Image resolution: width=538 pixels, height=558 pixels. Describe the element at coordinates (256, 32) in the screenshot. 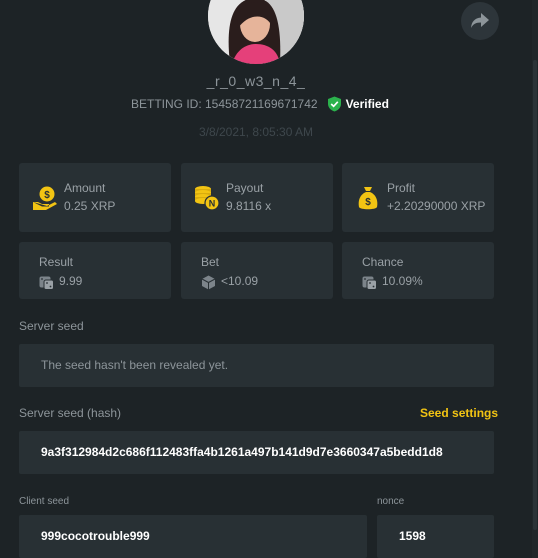

I see `avatar` at that location.